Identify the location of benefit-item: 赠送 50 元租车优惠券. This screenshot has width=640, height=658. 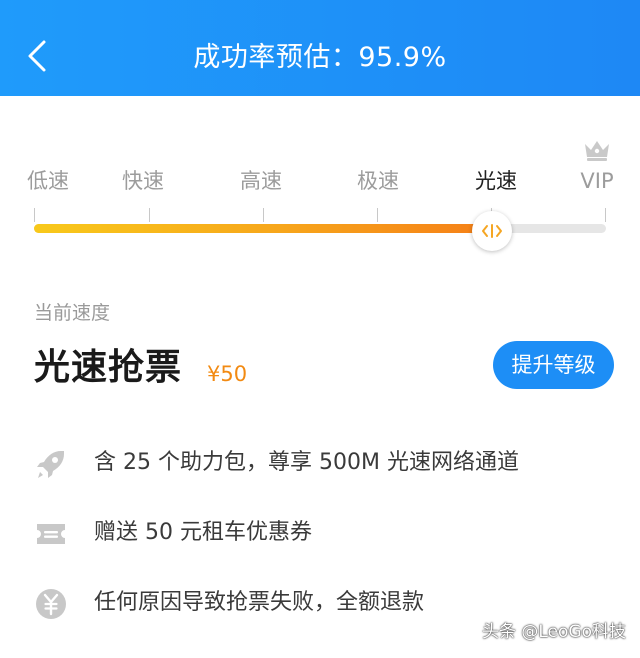
(329, 533).